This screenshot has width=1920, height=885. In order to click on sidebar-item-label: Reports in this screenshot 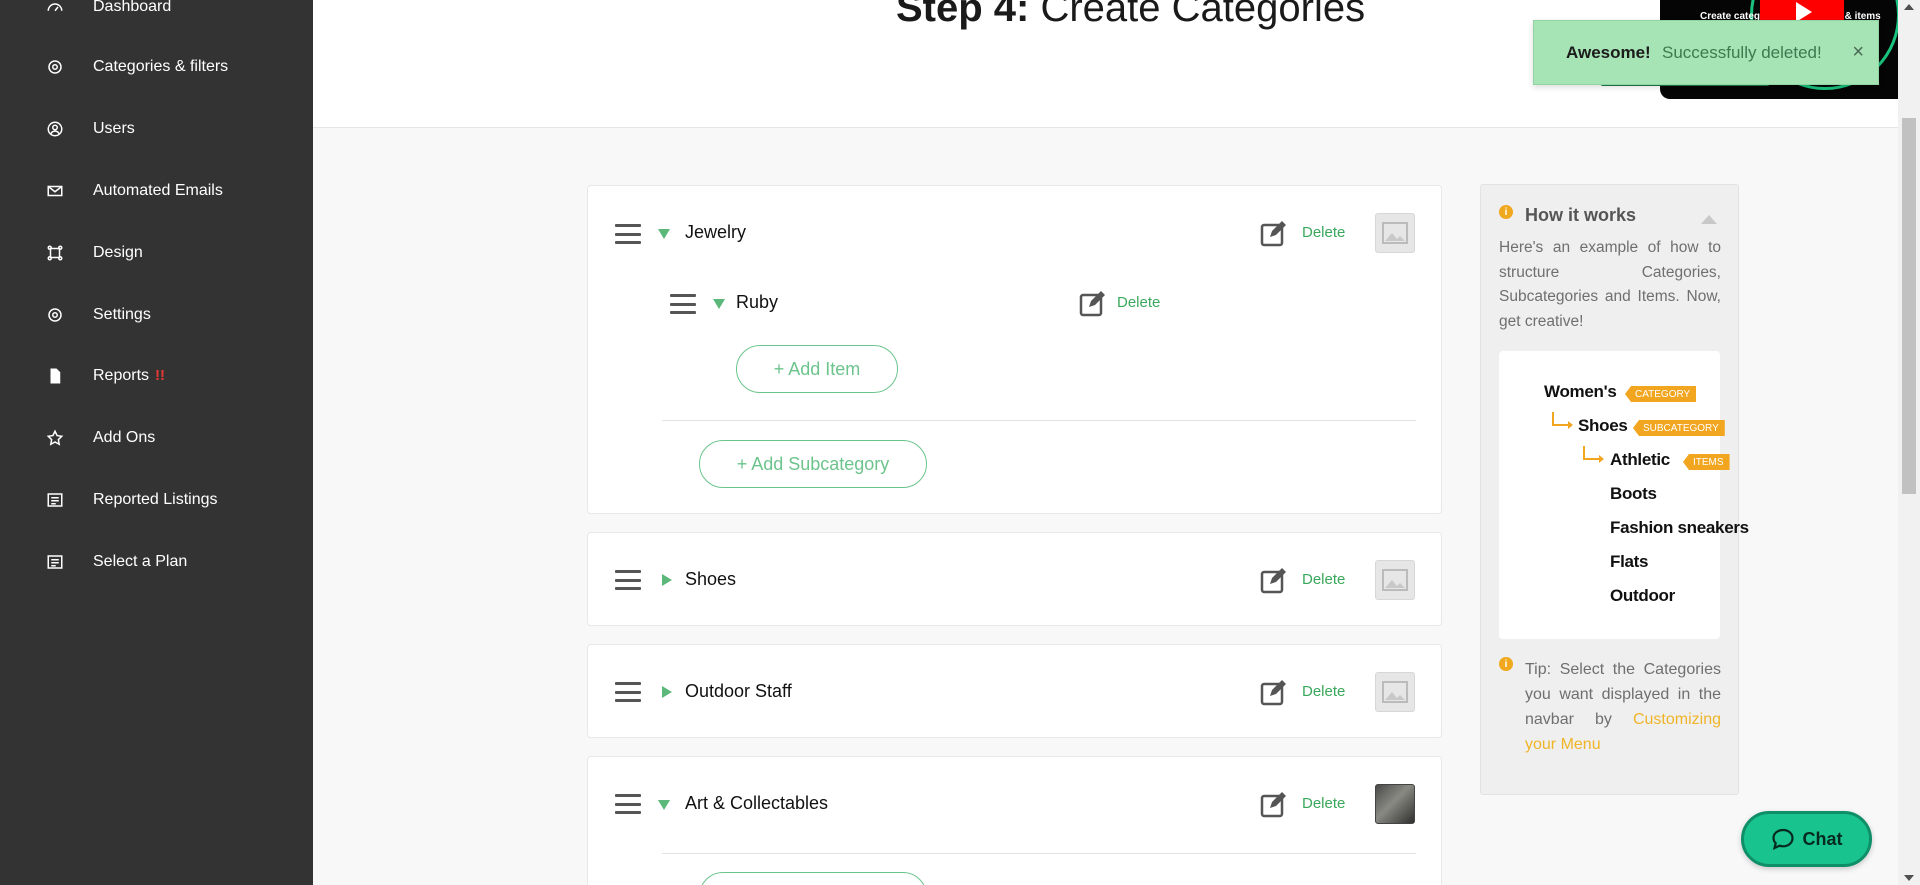, I will do `click(121, 375)`.